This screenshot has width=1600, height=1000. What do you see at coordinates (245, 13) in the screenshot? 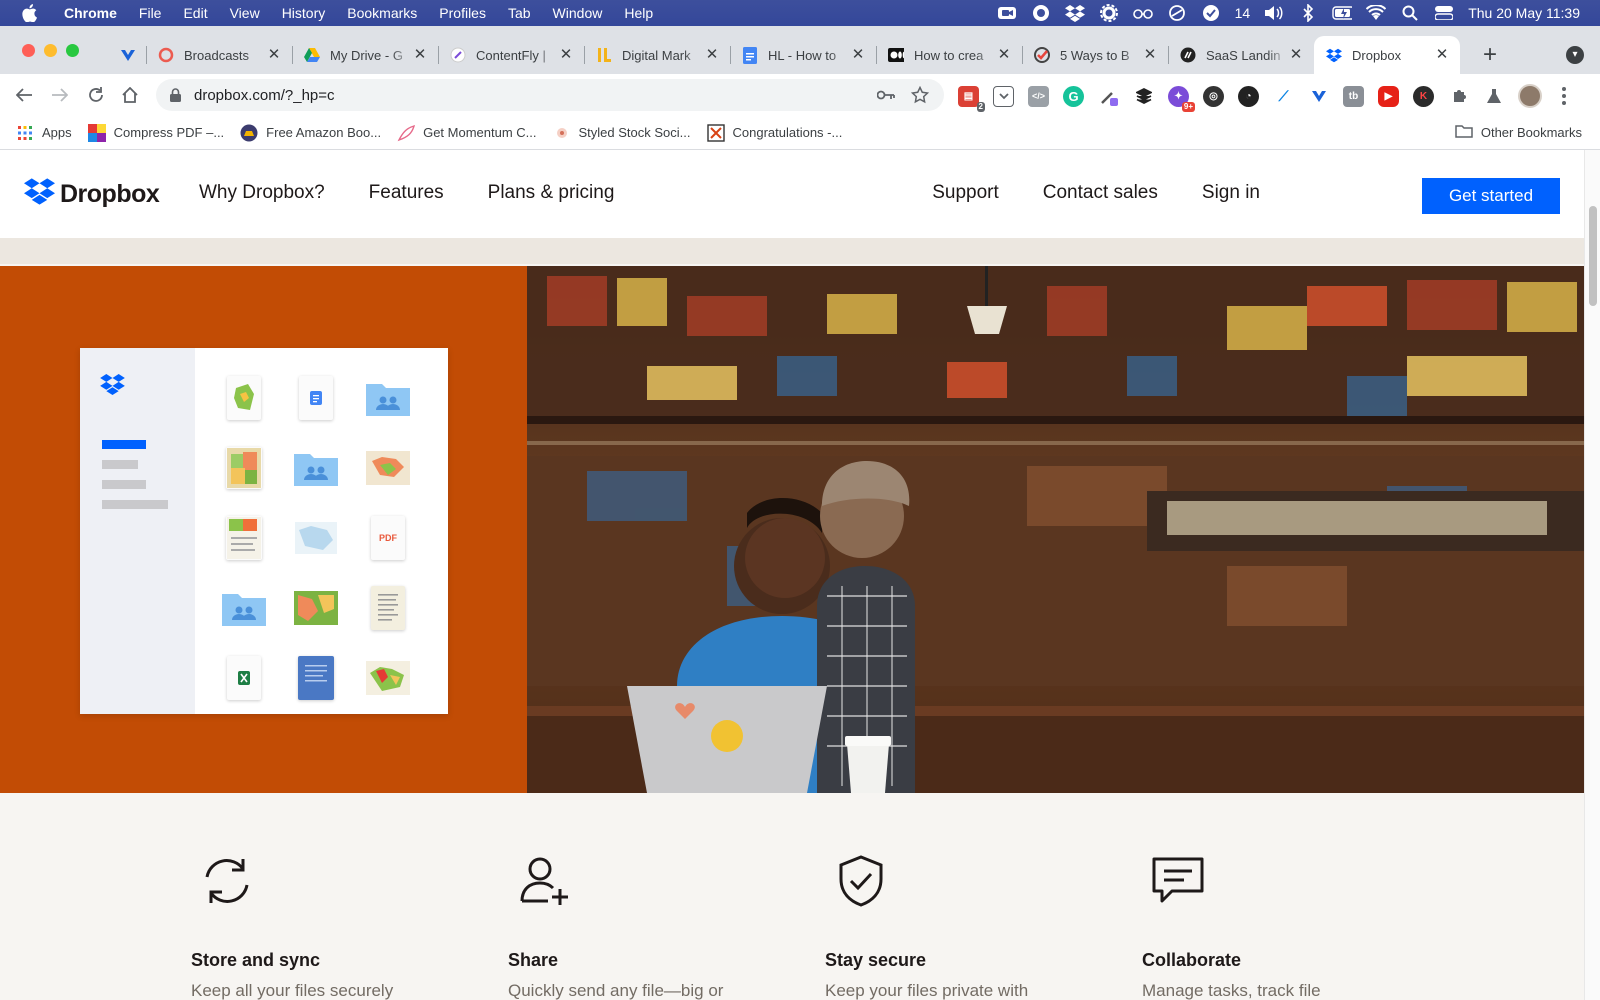
I see `menu-view: View` at bounding box center [245, 13].